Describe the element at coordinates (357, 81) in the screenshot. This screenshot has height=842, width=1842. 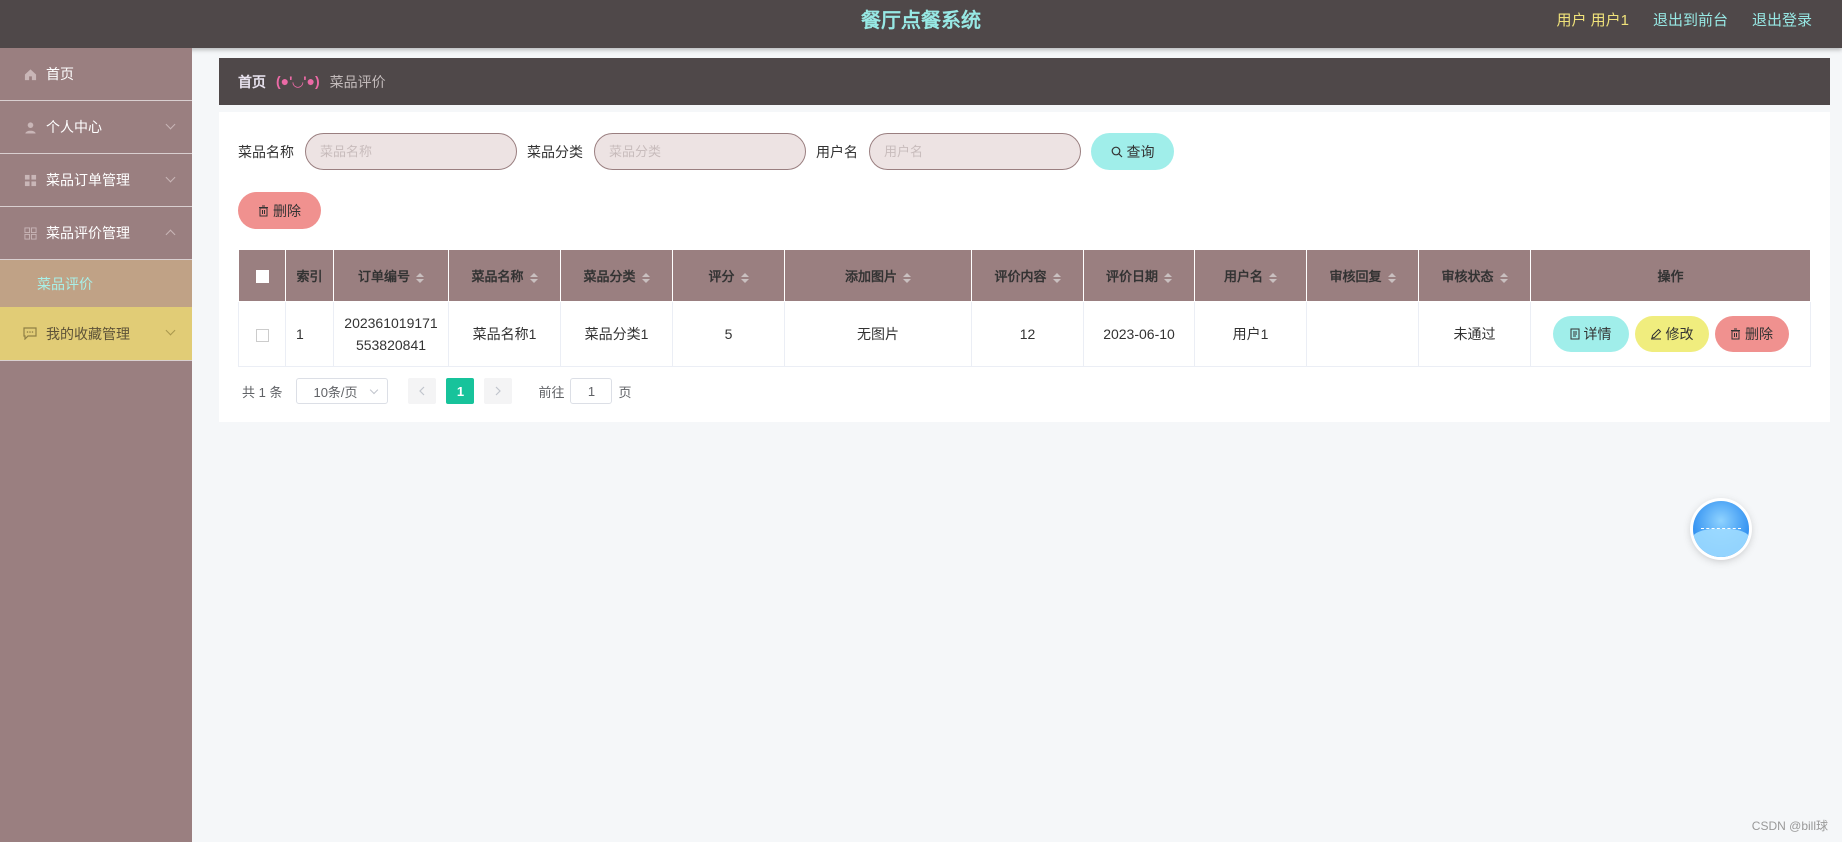
I see `breadcrumb-current: 菜品评价` at that location.